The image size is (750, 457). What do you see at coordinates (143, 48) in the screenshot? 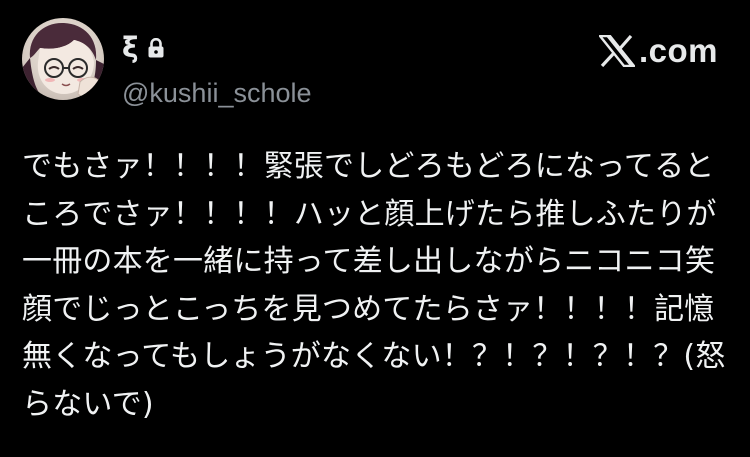
I see `name-row: ξ` at bounding box center [143, 48].